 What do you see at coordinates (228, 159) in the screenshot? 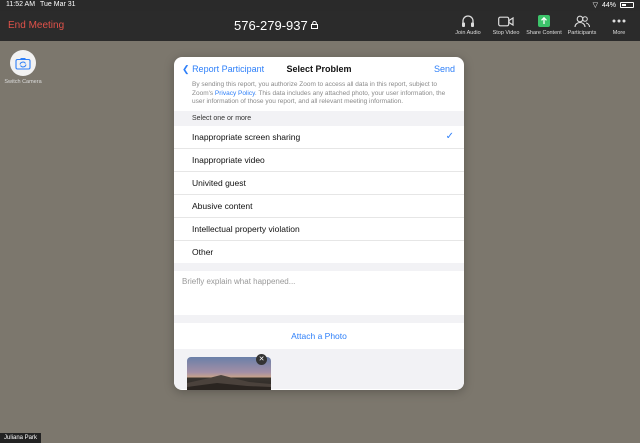
I see `option-label: Inappropriate video` at bounding box center [228, 159].